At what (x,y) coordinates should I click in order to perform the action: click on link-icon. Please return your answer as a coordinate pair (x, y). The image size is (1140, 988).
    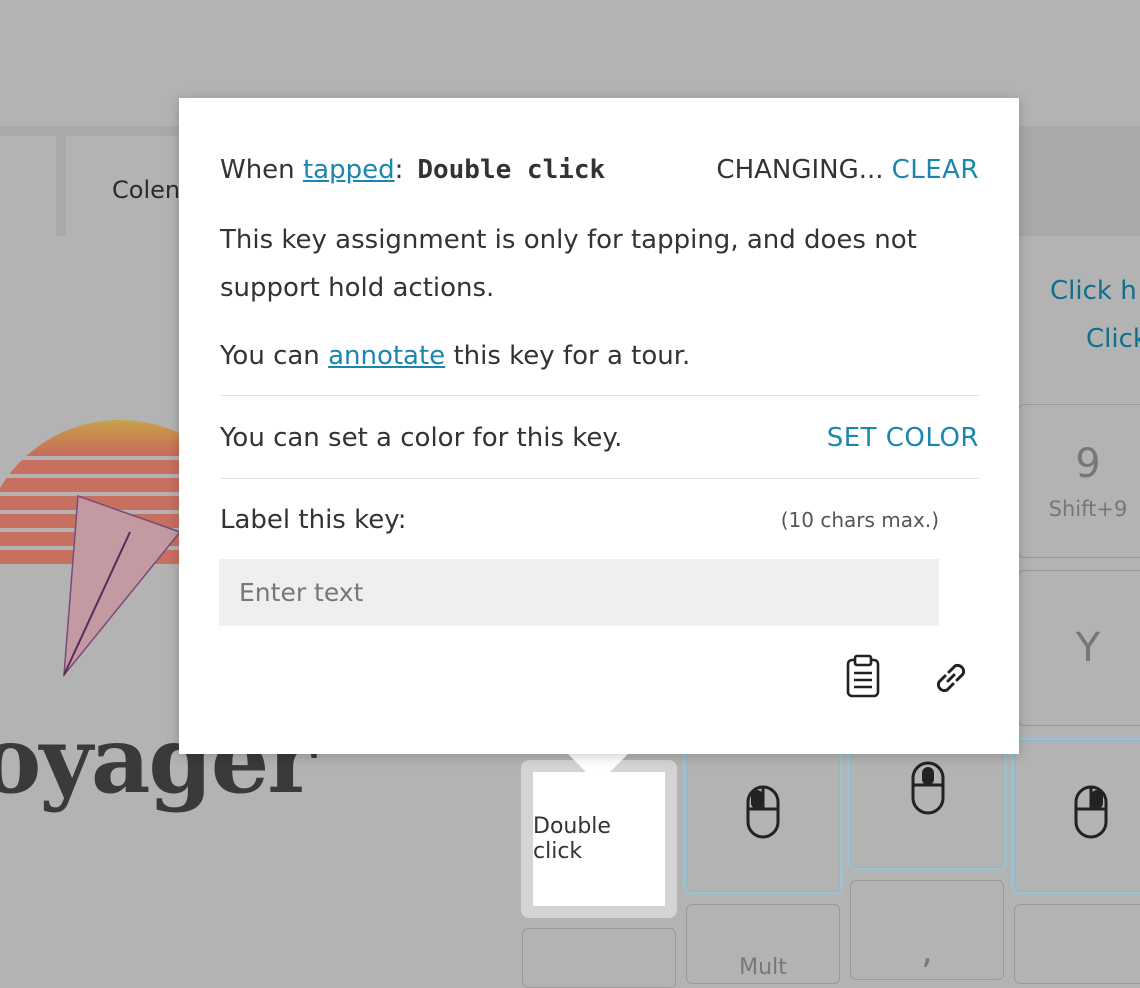
    Looking at the image, I should click on (951, 678).